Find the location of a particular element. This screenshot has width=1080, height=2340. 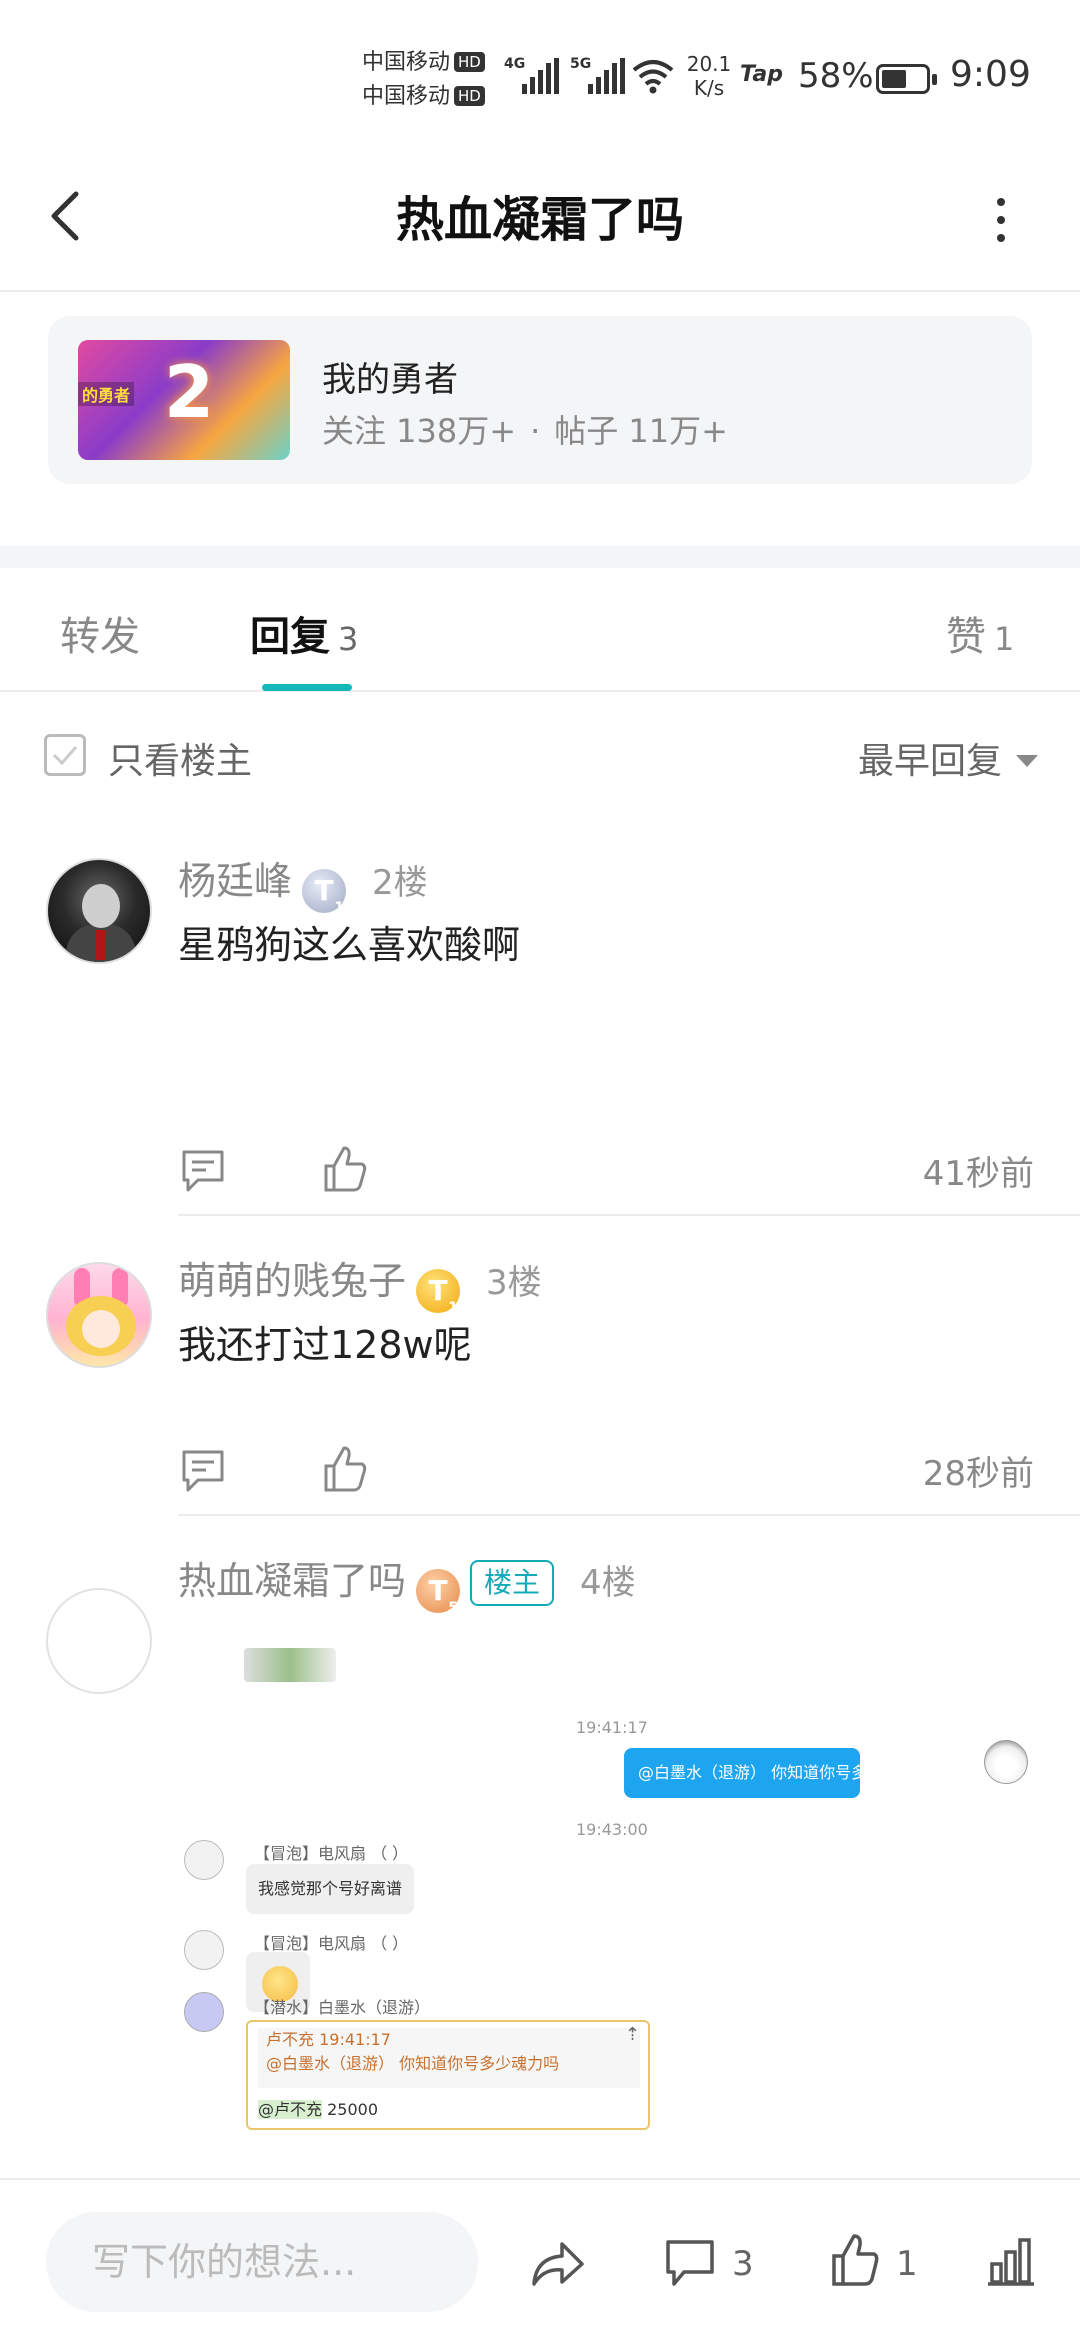

section-separator is located at coordinates (540, 557).